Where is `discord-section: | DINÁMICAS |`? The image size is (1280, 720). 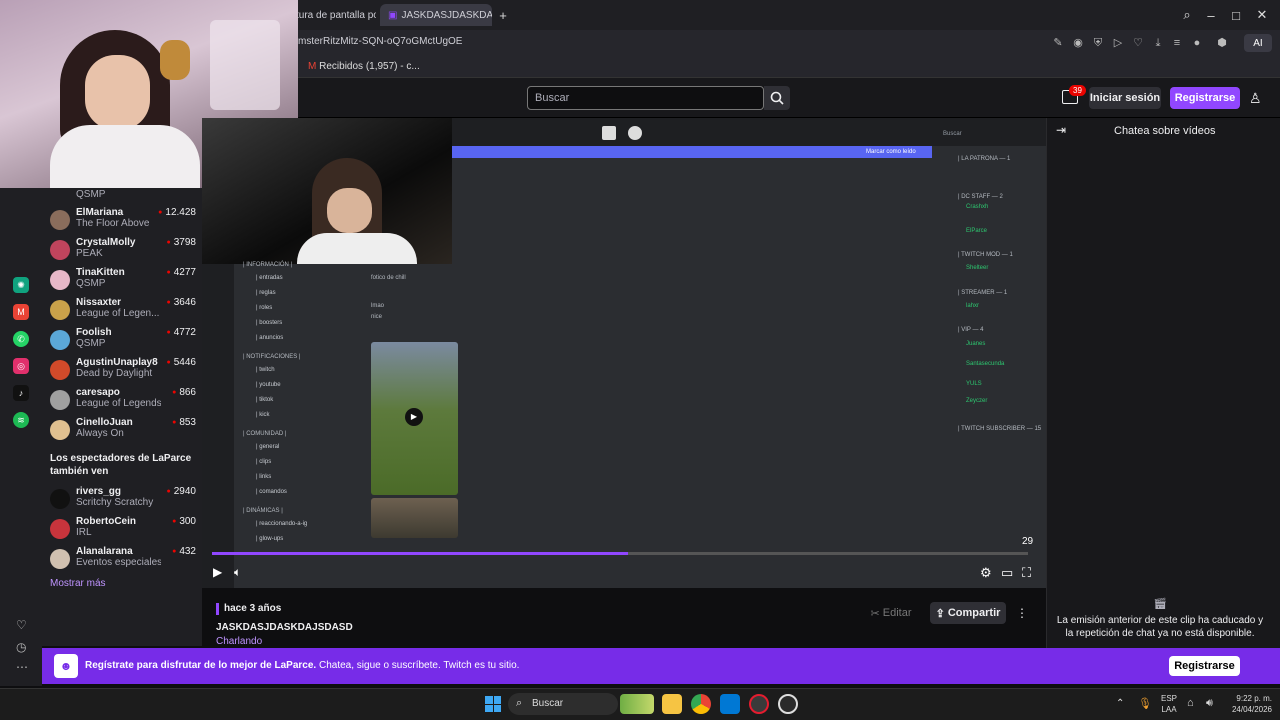 discord-section: | DINÁMICAS | is located at coordinates (263, 511).